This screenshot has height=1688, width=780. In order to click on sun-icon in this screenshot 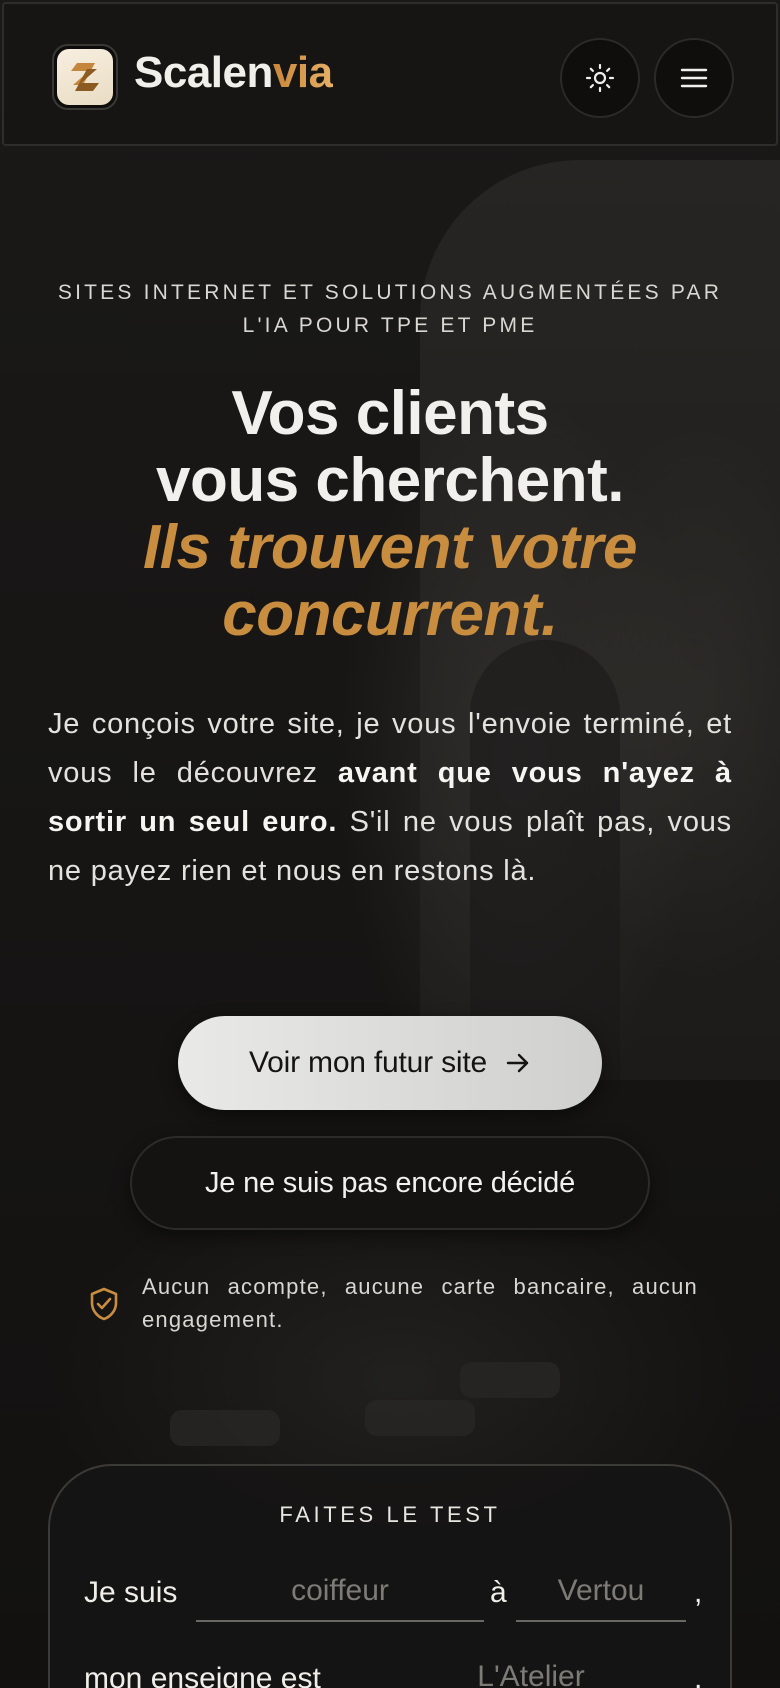, I will do `click(600, 78)`.